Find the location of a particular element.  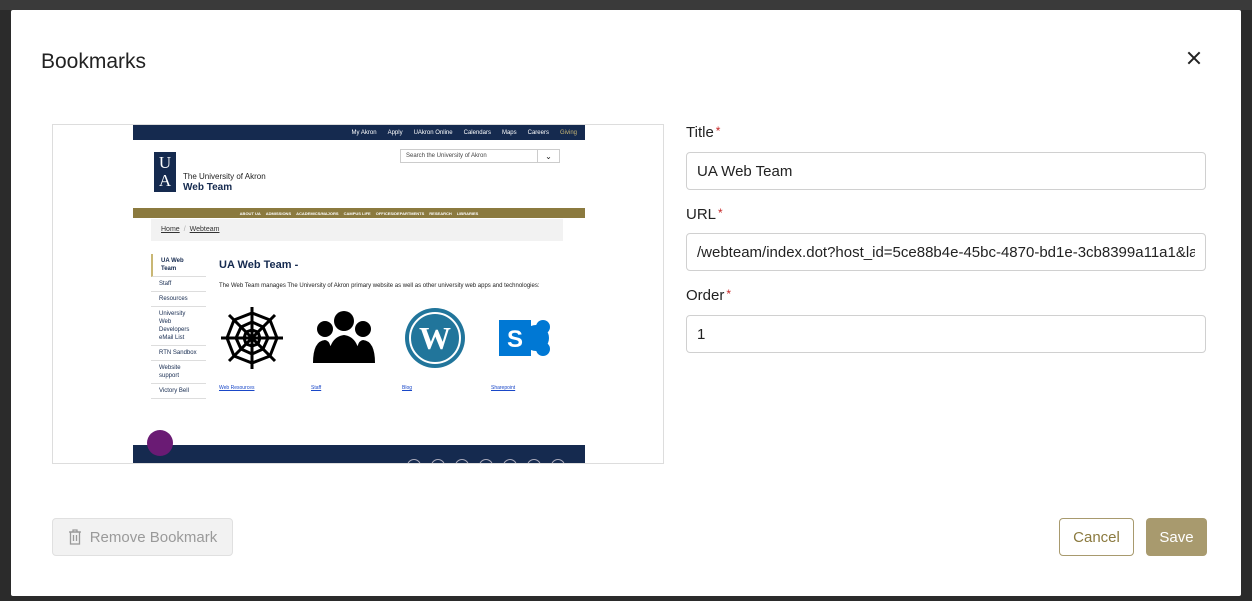

url-label: URL * is located at coordinates (704, 214).